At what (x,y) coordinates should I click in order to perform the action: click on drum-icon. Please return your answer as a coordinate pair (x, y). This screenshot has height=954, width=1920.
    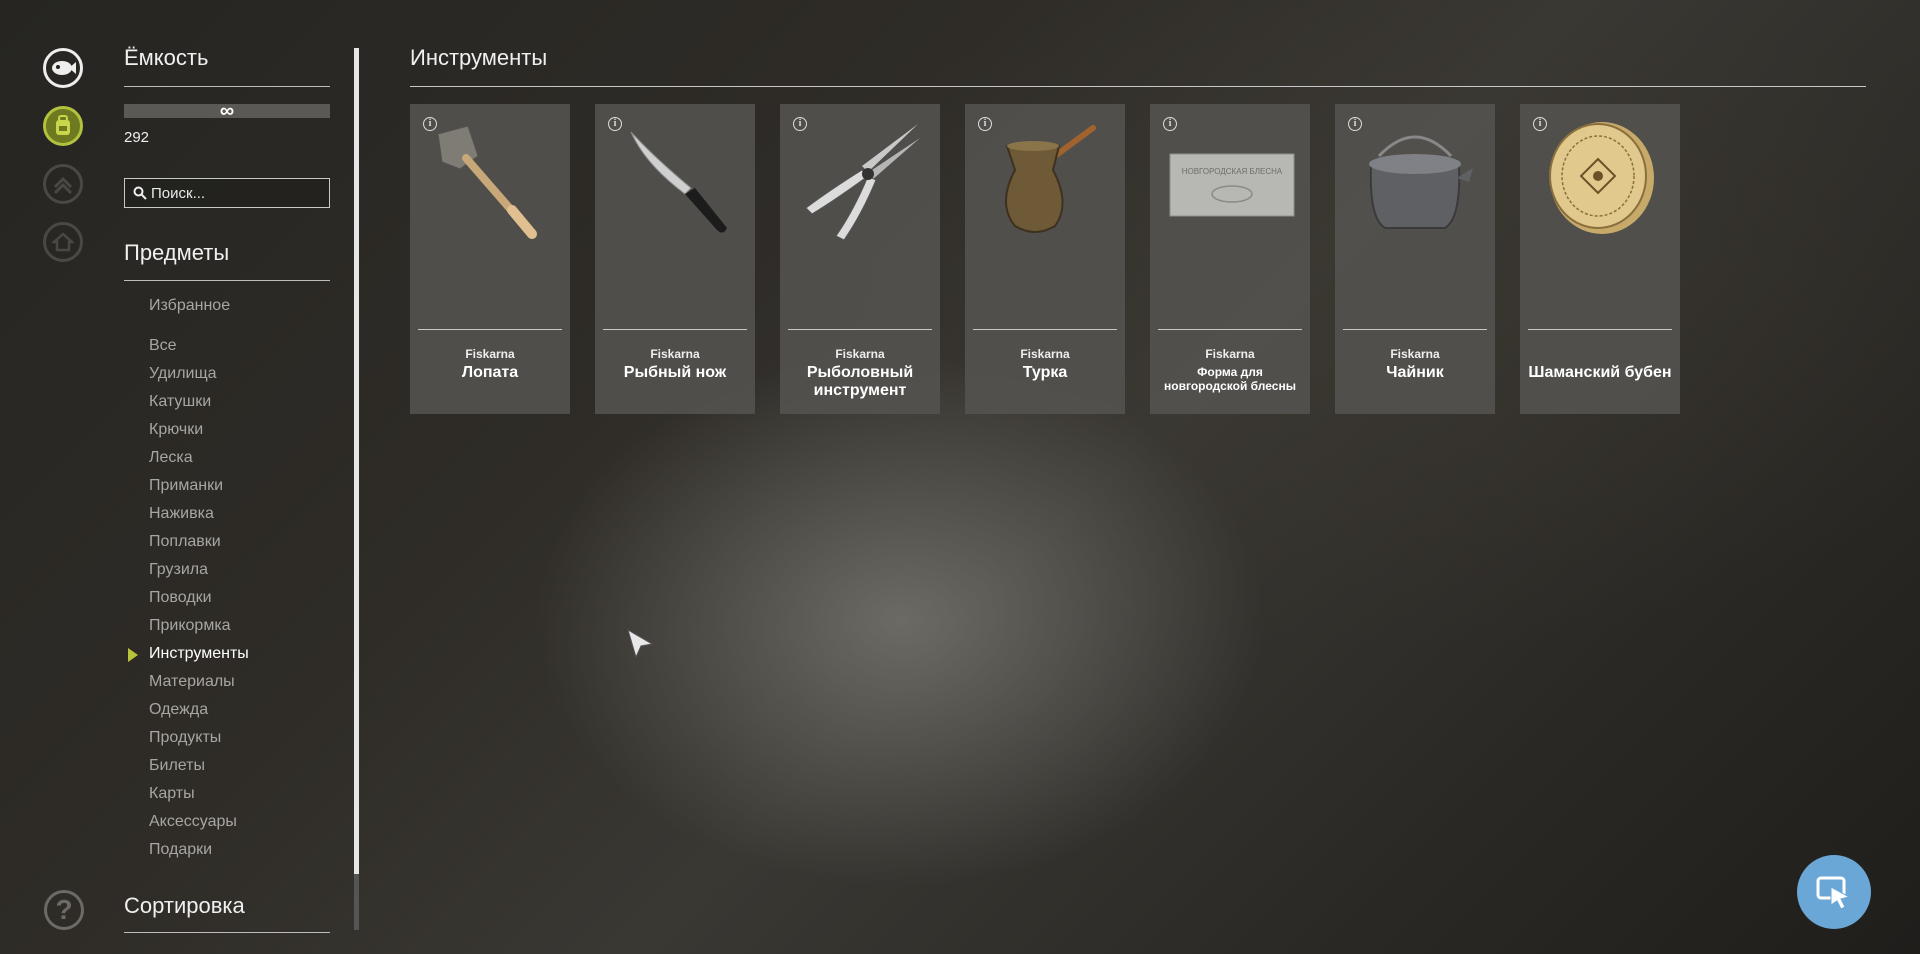
    Looking at the image, I should click on (1601, 178).